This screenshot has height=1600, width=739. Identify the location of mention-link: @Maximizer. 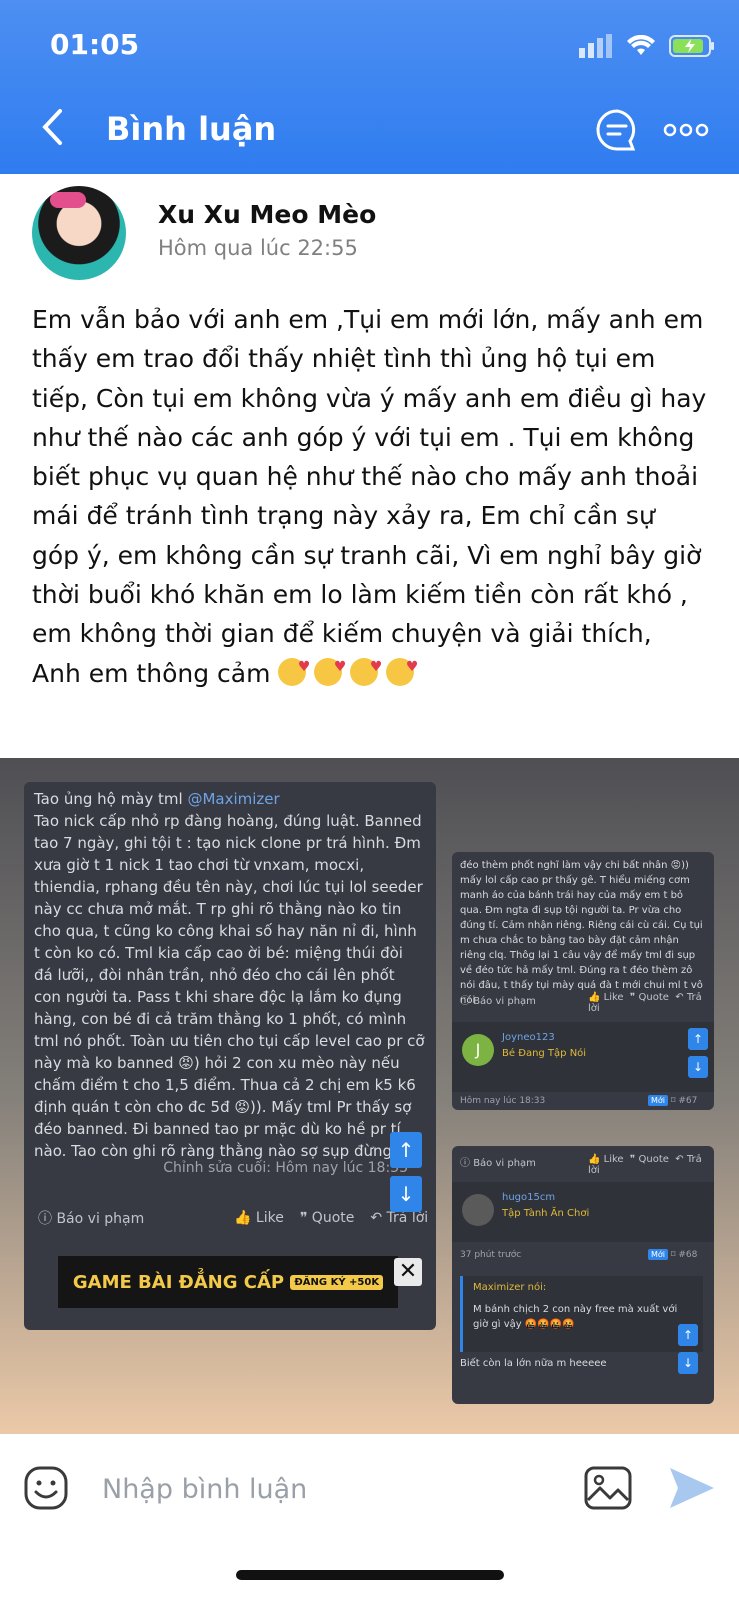
(233, 799).